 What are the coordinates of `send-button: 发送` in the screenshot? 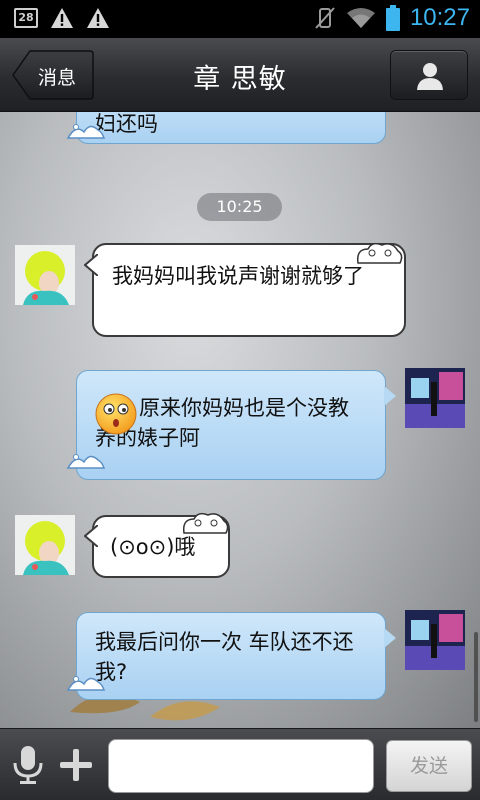 It's located at (429, 766).